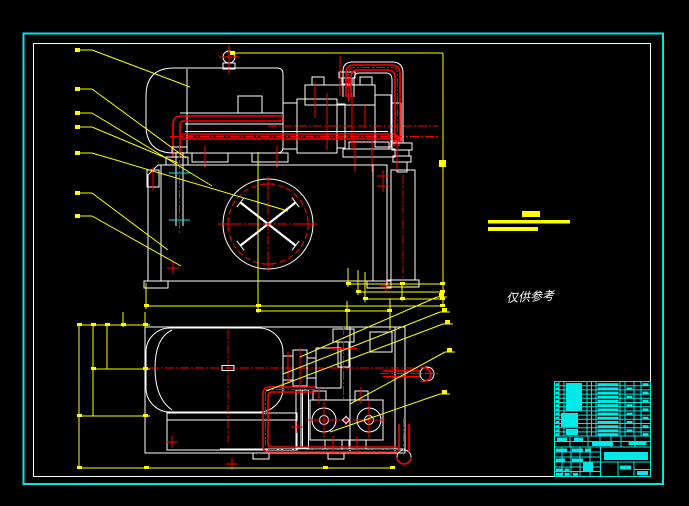 The image size is (689, 506). What do you see at coordinates (626, 456) in the screenshot?
I see `drawing-title-block-text` at bounding box center [626, 456].